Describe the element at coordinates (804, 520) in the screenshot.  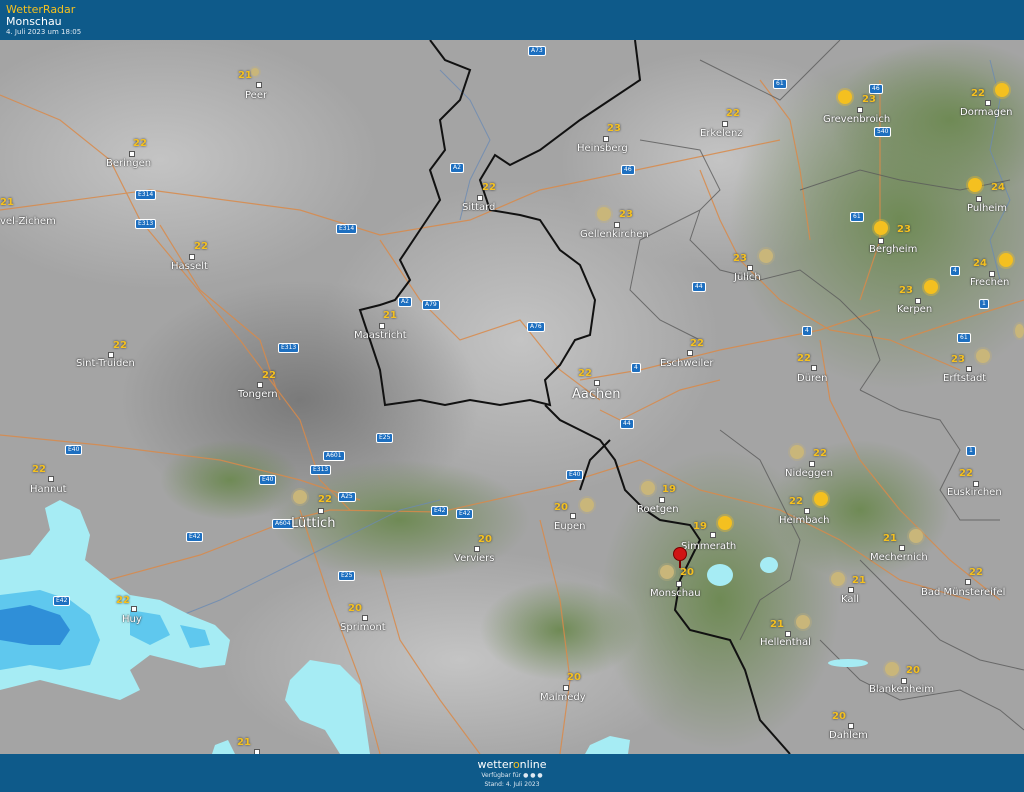
I see `city-name: Heimbach` at that location.